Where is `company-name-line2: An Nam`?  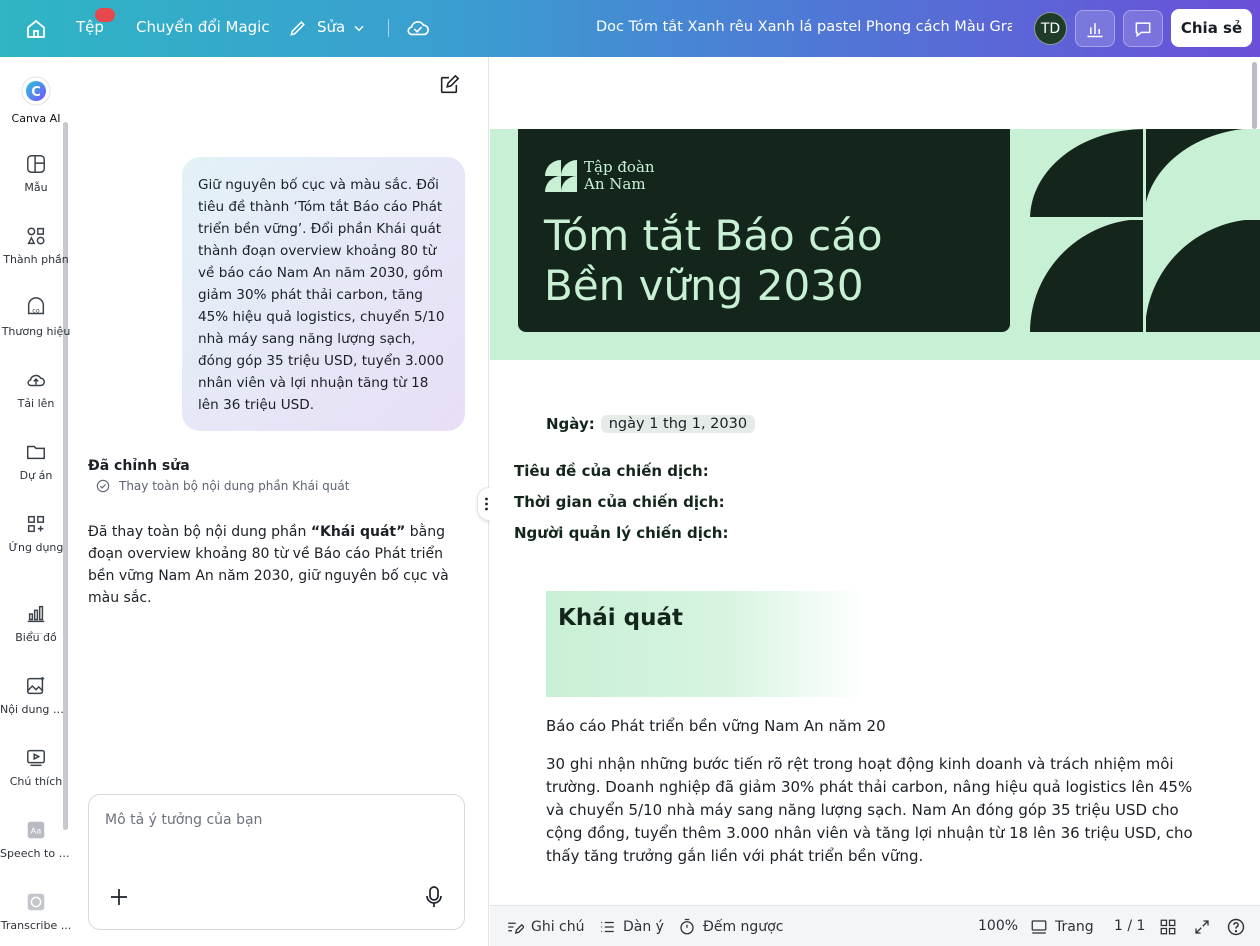 company-name-line2: An Nam is located at coordinates (615, 184).